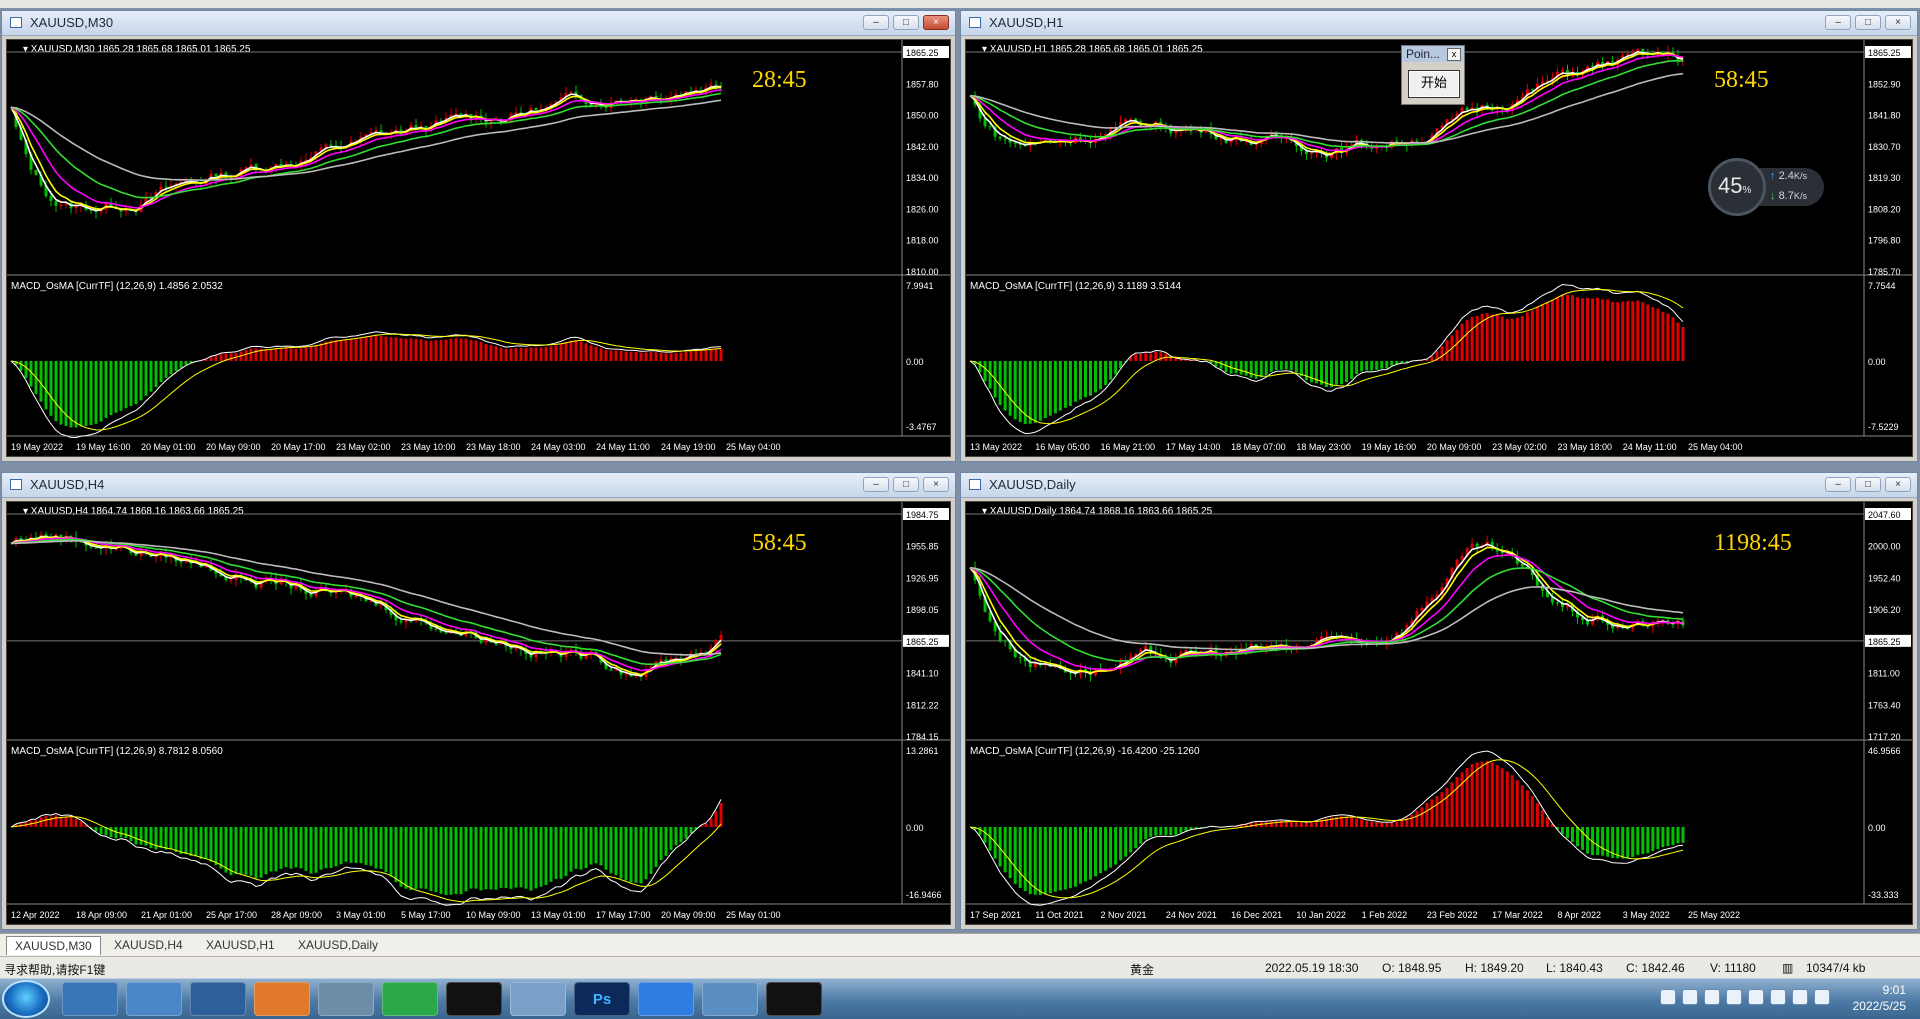 This screenshot has height=1019, width=1920. What do you see at coordinates (1753, 543) in the screenshot?
I see `candle-countdown-timer: 1198:45` at bounding box center [1753, 543].